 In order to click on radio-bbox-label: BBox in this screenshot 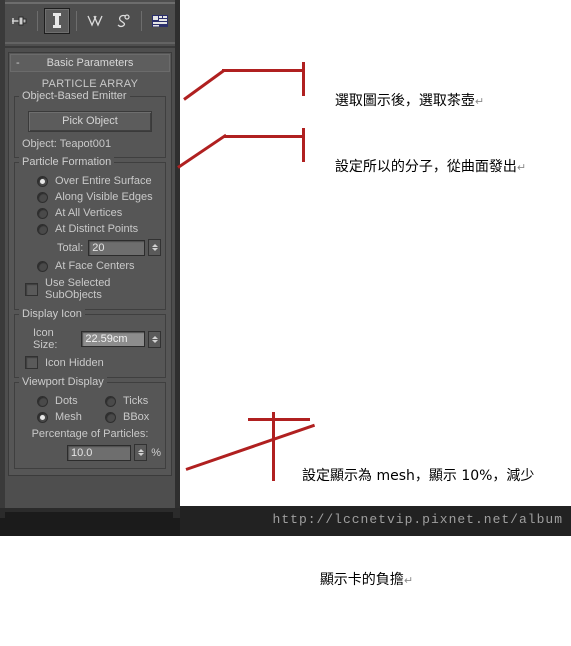, I will do `click(136, 417)`.